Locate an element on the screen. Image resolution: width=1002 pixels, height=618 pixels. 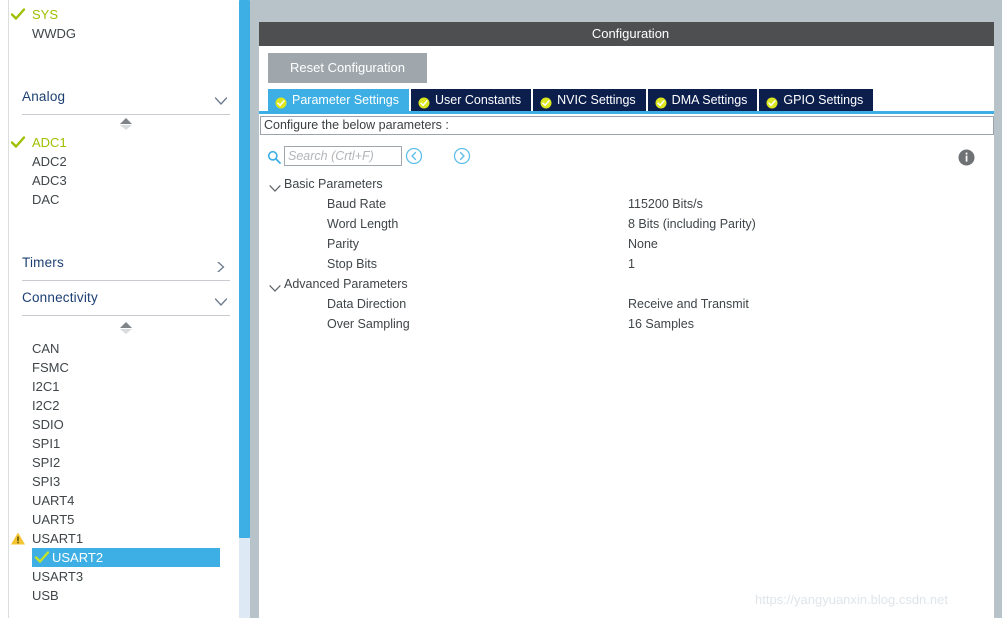
sidebar-item-label: SDIO is located at coordinates (48, 424).